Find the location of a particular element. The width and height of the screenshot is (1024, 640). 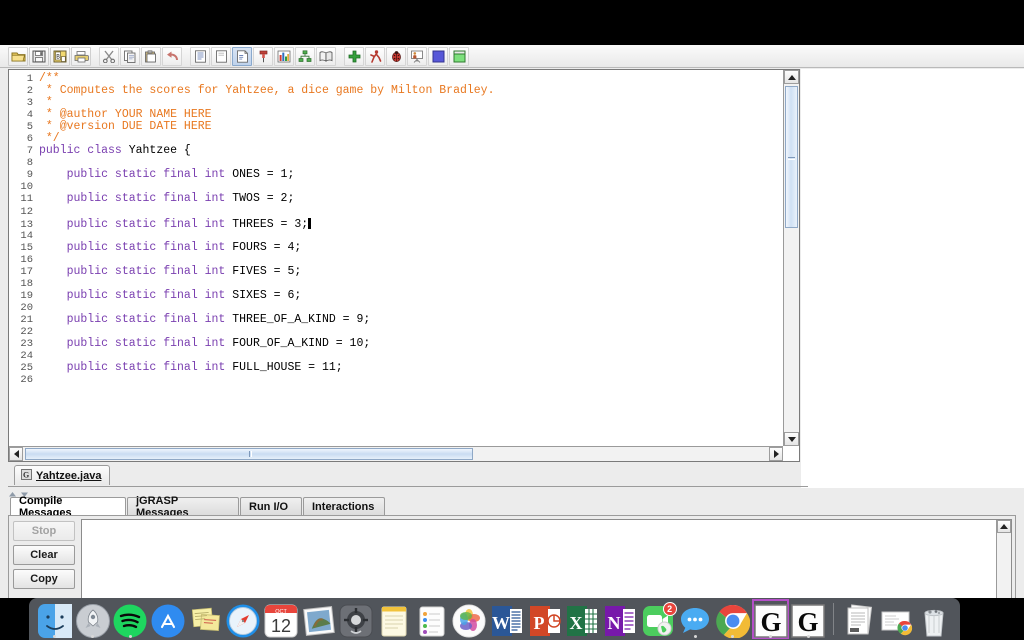

file-tab-strip: G Yahtzee.java is located at coordinates (408, 476).